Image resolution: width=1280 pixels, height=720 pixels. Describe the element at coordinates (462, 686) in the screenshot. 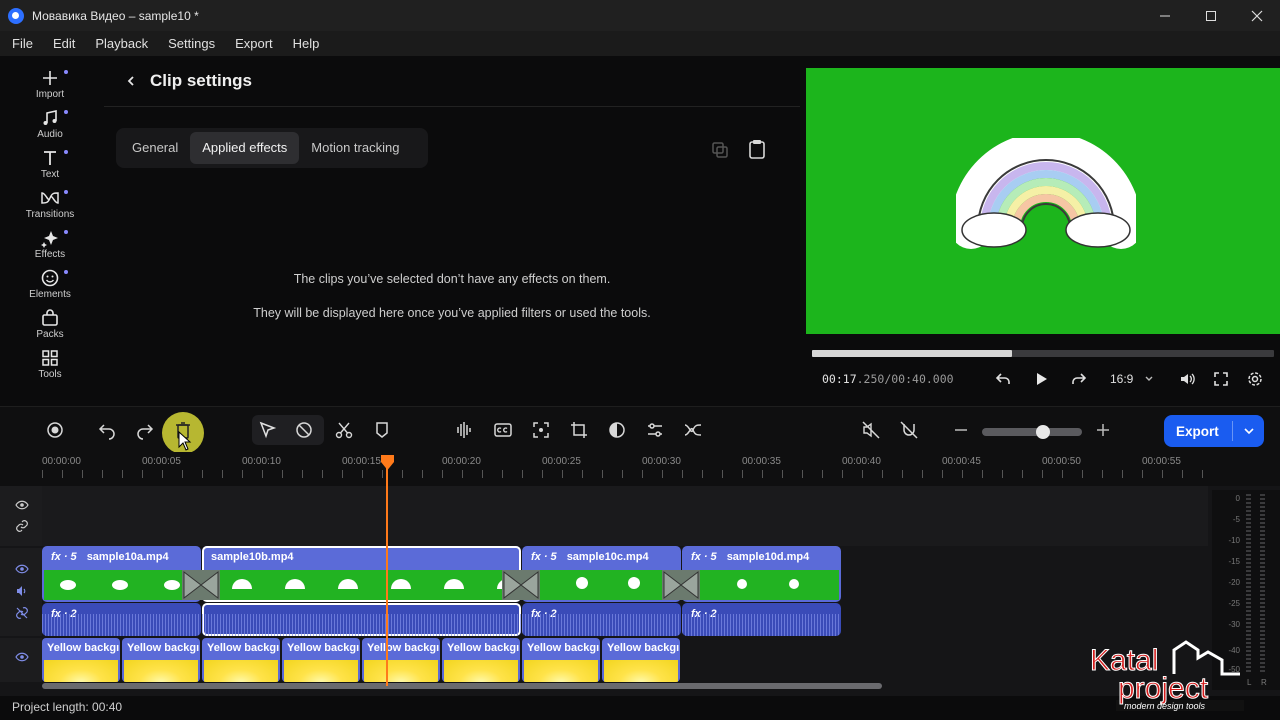

I see `timeline-horizontal-scrollbar` at that location.